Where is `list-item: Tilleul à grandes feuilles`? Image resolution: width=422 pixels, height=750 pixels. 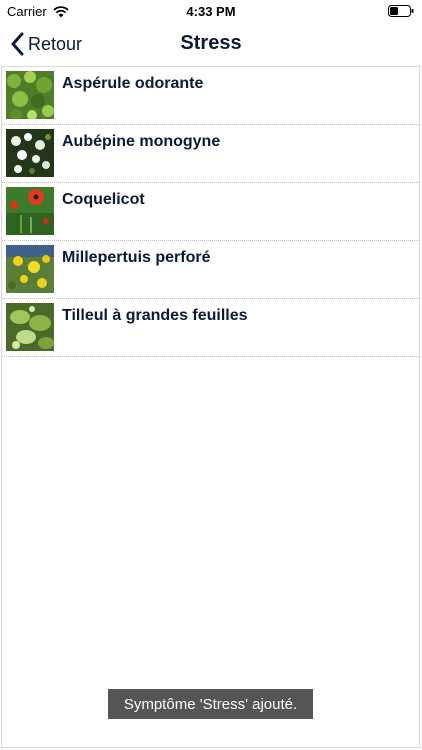 list-item: Tilleul à grandes feuilles is located at coordinates (210, 328).